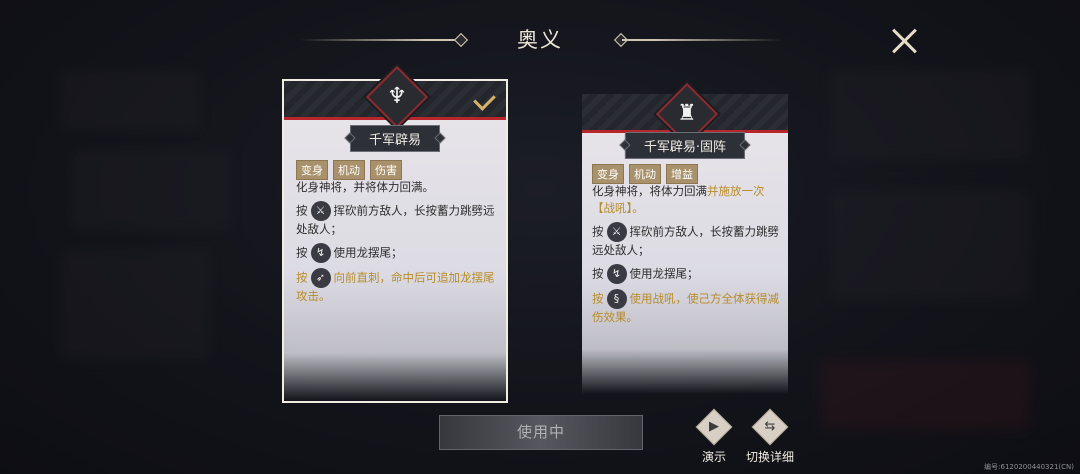 Image resolution: width=1080 pixels, height=474 pixels. What do you see at coordinates (320, 278) in the screenshot?
I see `thrust-skill-icon: ➶` at bounding box center [320, 278].